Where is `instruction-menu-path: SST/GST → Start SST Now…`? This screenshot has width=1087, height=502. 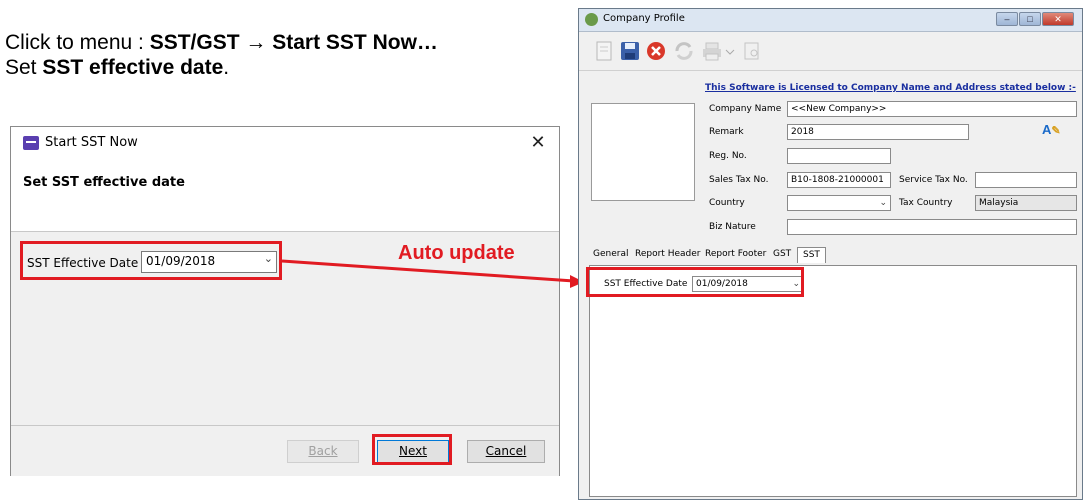 instruction-menu-path: SST/GST → Start SST Now… is located at coordinates (293, 42).